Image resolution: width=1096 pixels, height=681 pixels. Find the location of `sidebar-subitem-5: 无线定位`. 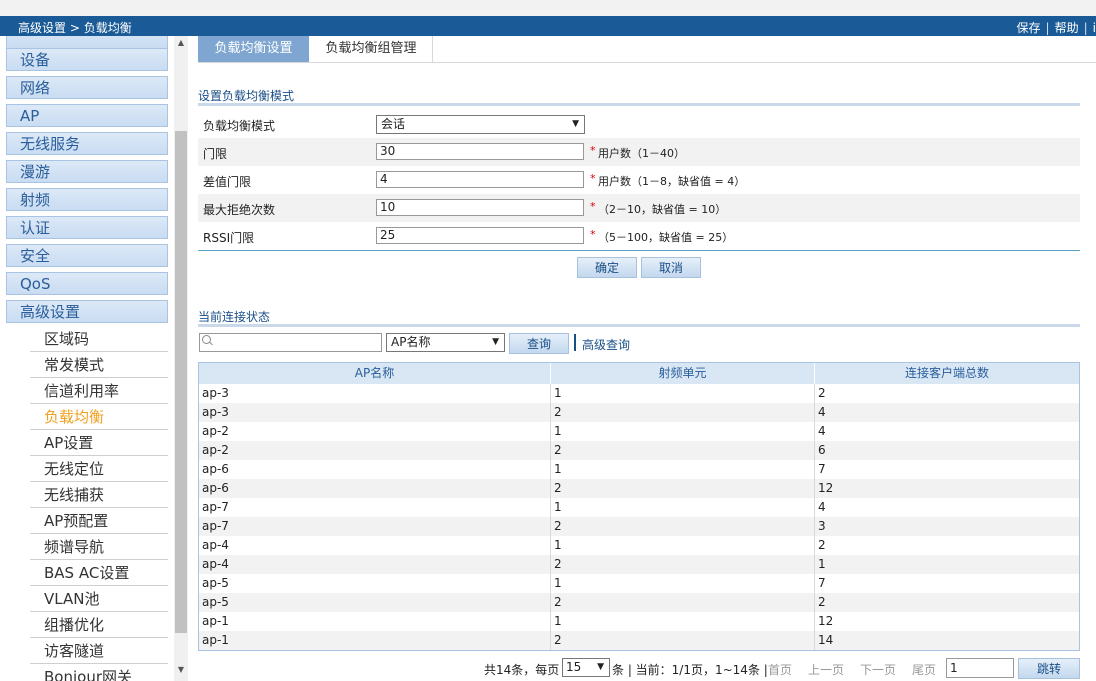

sidebar-subitem-5: 无线定位 is located at coordinates (99, 469).